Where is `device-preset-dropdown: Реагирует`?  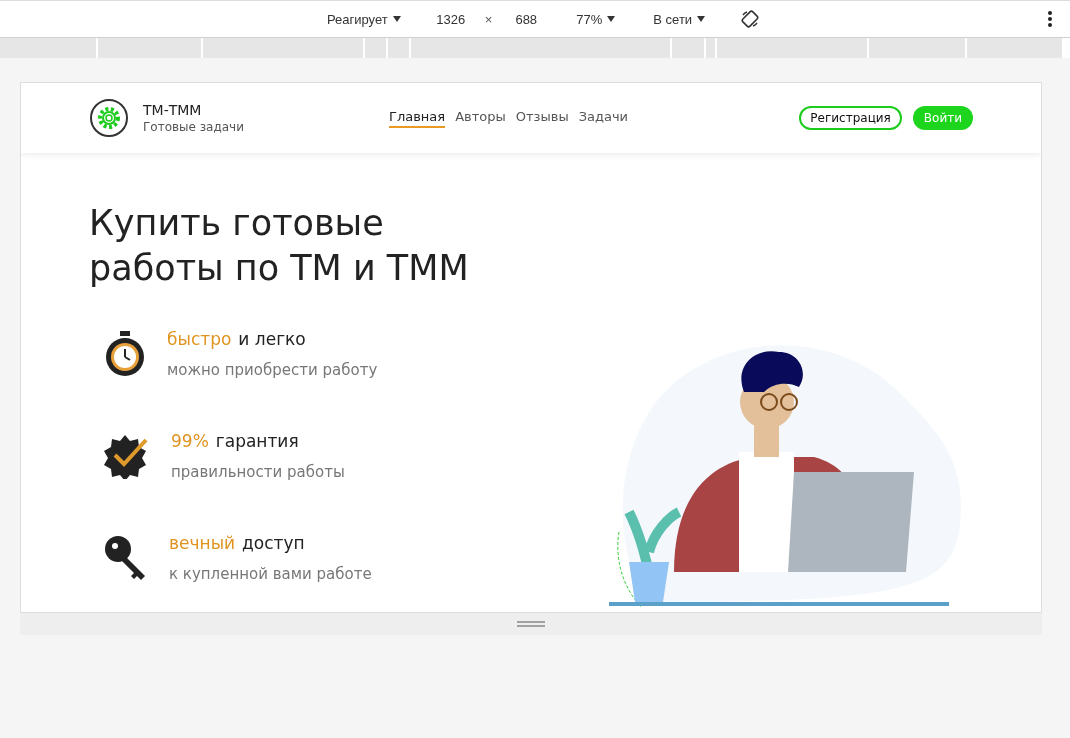 device-preset-dropdown: Реагирует is located at coordinates (363, 19).